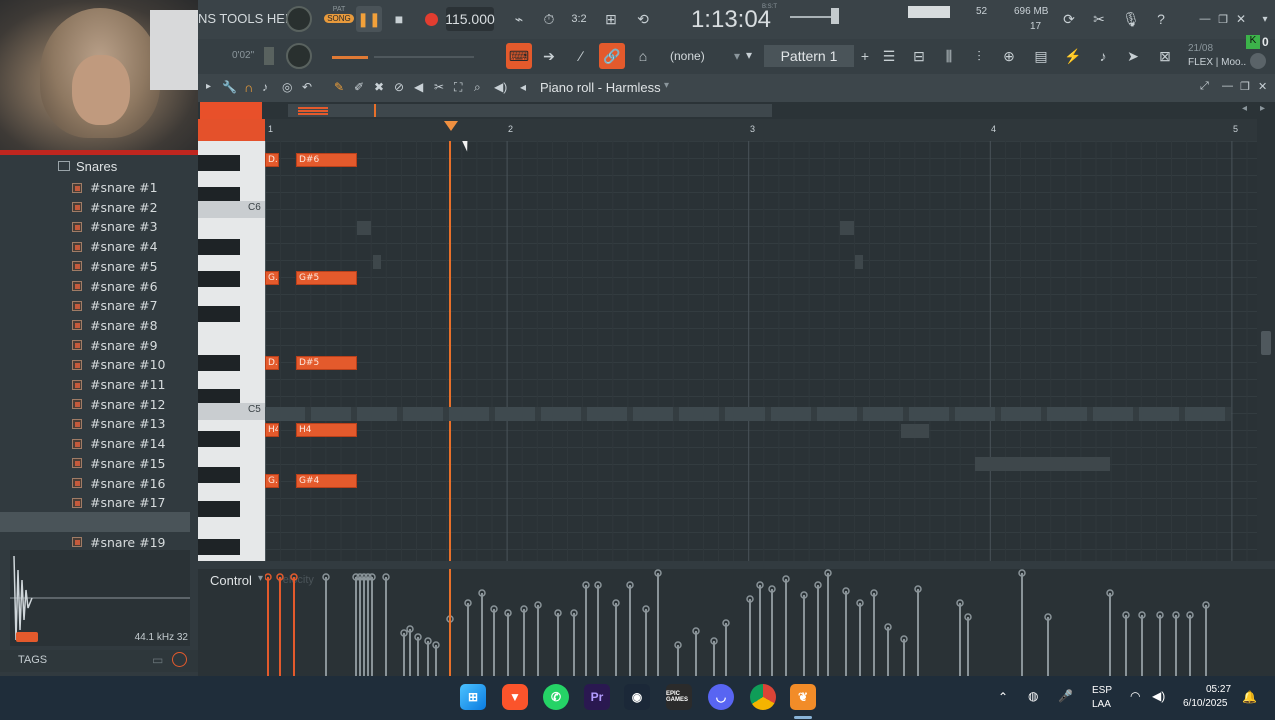  I want to click on select-icon: ⛶, so click(458, 87).